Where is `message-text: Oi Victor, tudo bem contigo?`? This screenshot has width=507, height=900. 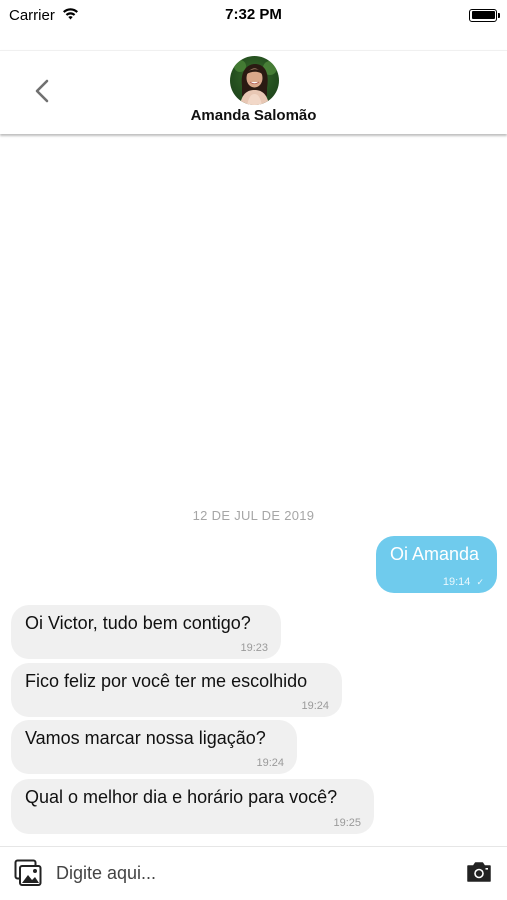 message-text: Oi Victor, tudo bem contigo? is located at coordinates (138, 623).